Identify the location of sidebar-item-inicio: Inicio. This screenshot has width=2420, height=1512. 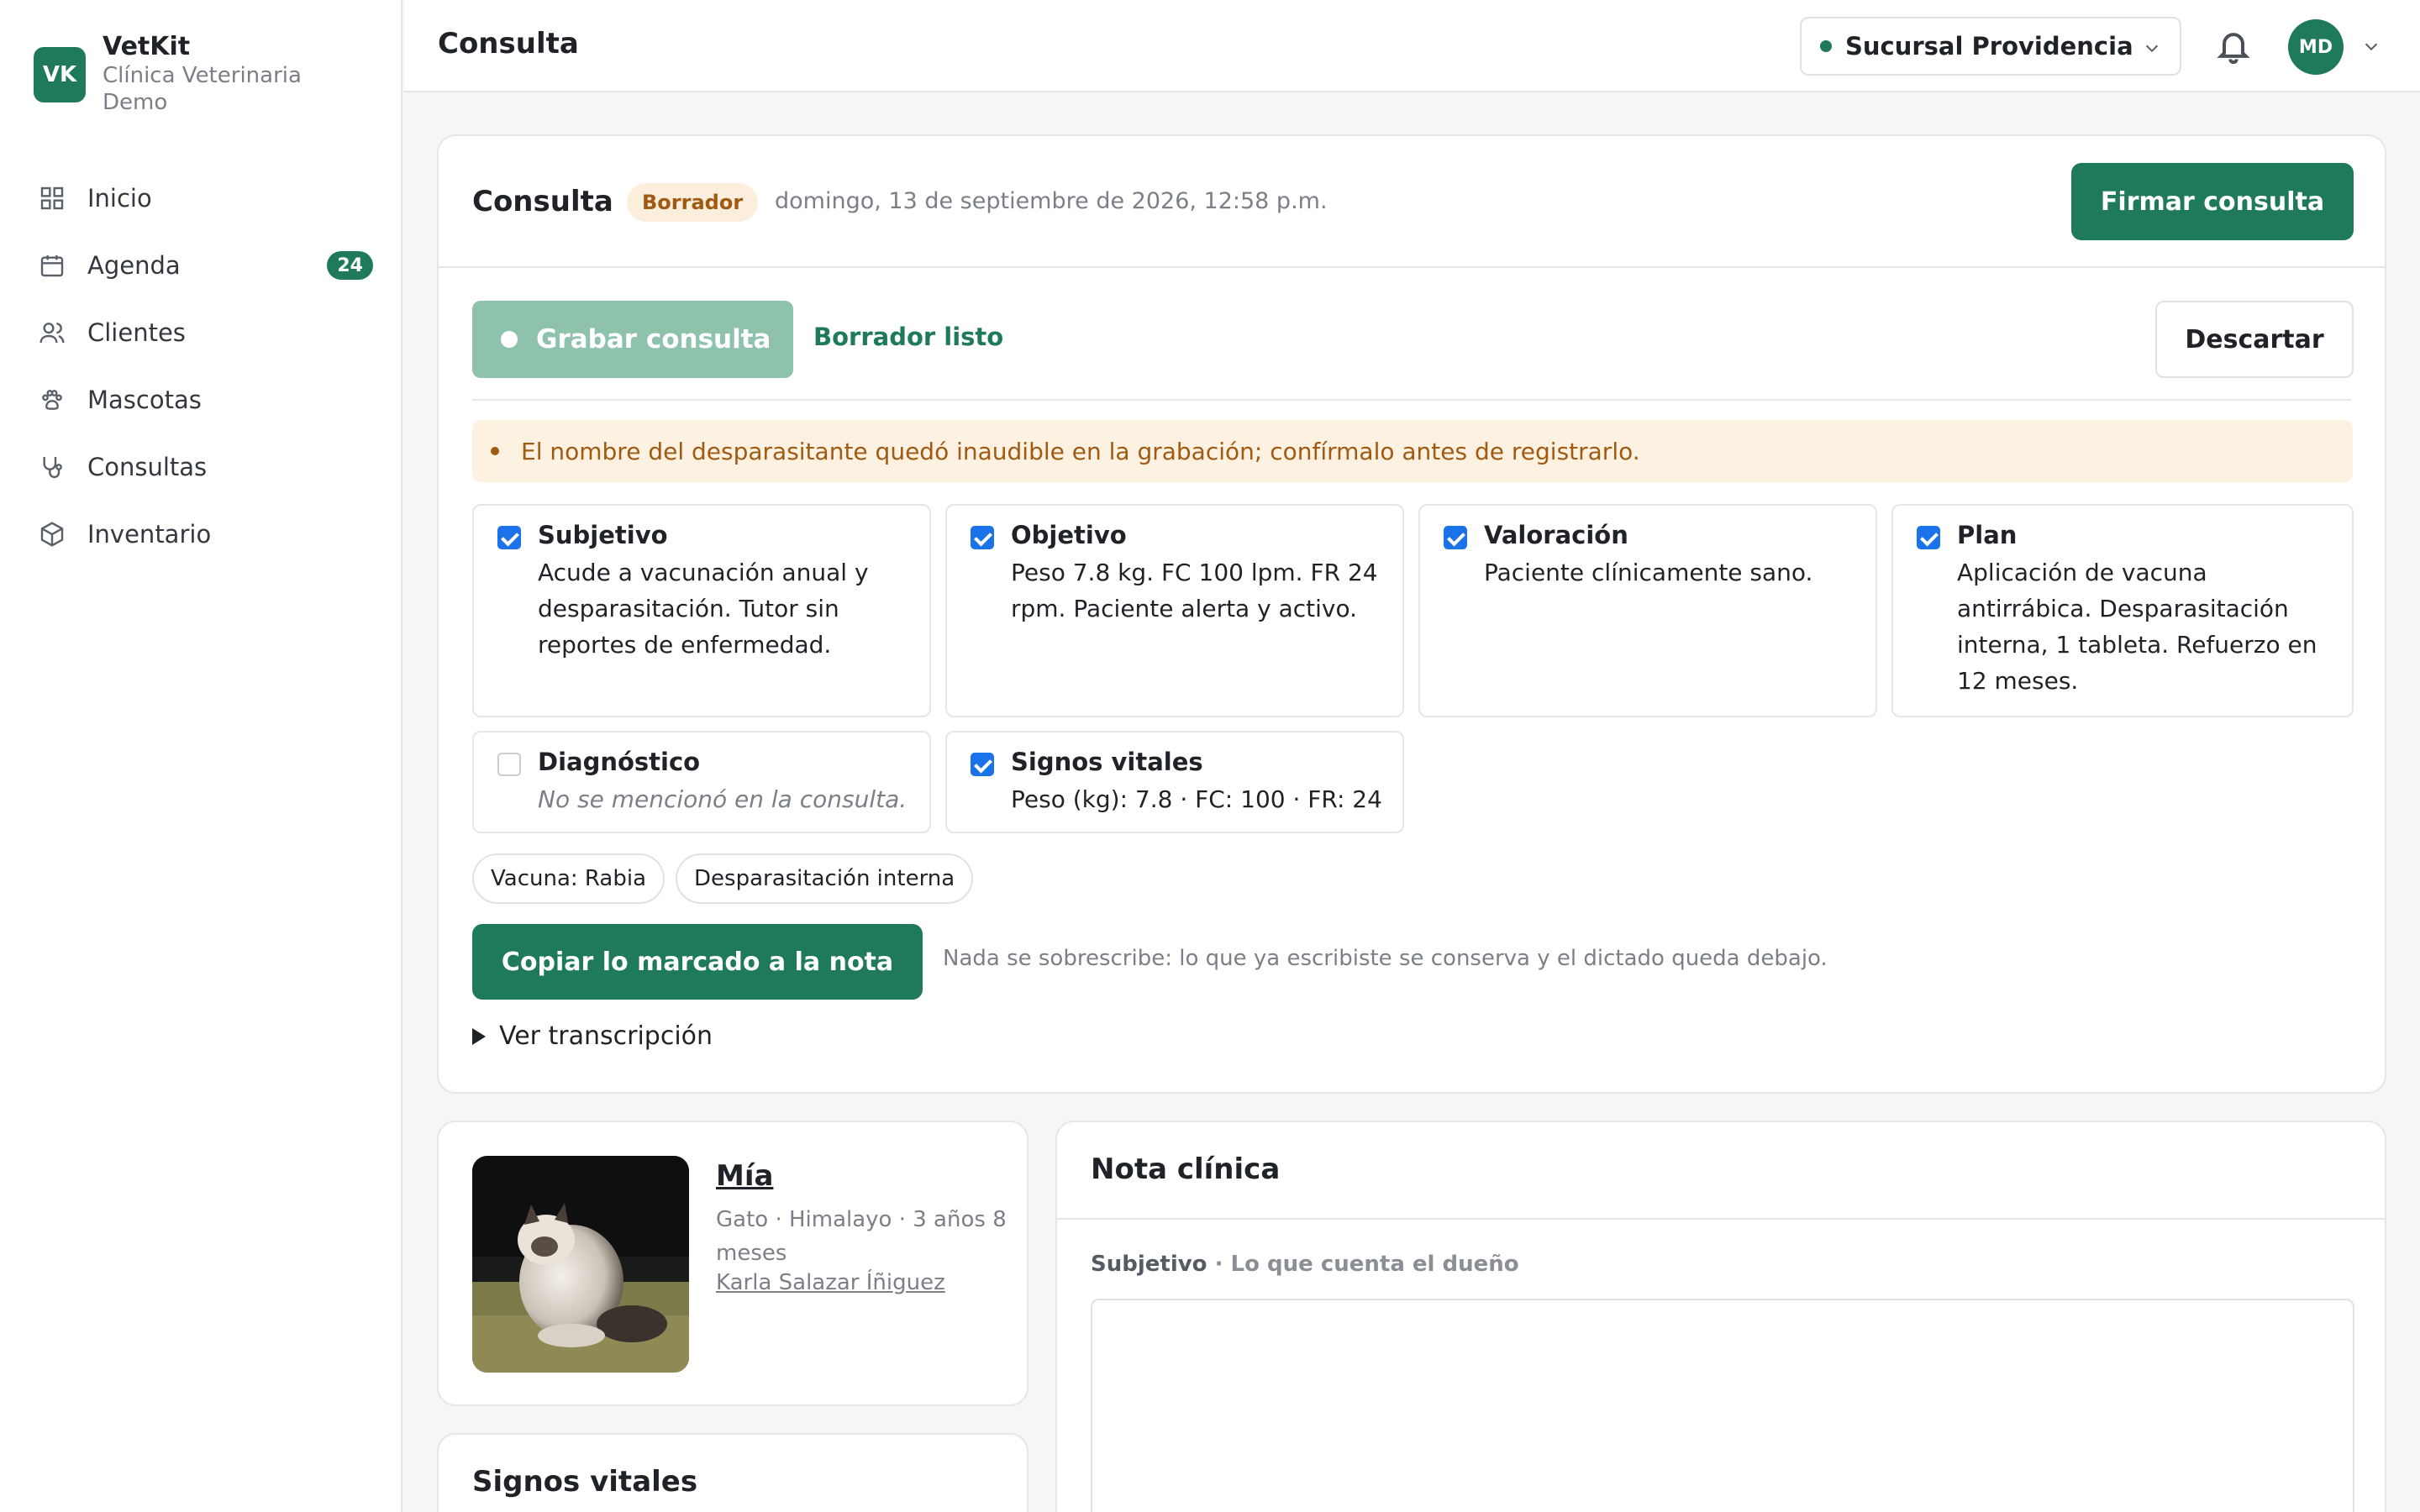
(200, 198).